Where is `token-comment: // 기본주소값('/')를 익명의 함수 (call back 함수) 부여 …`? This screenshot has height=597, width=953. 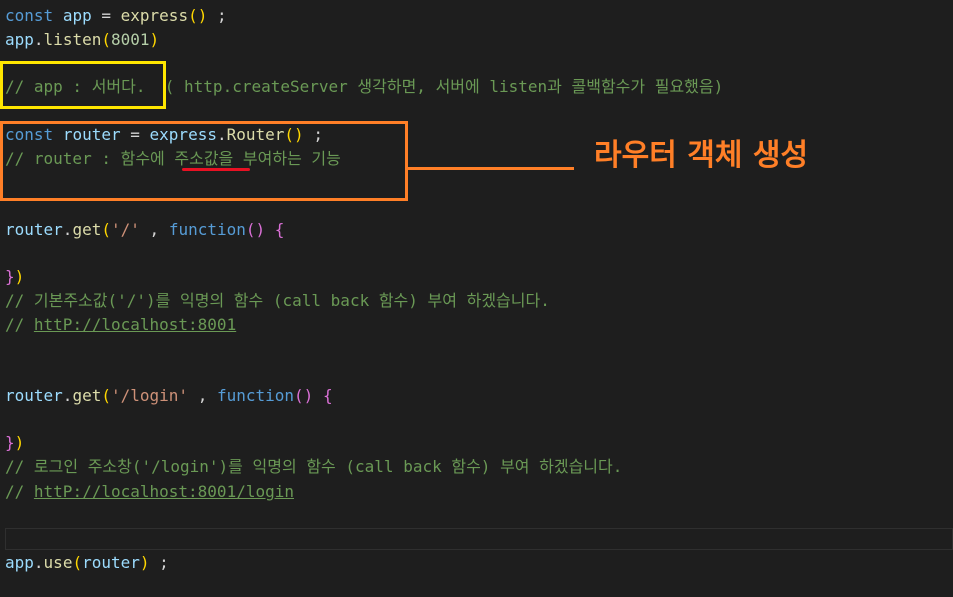 token-comment: // 기본주소값('/')를 익명의 함수 (call back 함수) 부여 … is located at coordinates (277, 300).